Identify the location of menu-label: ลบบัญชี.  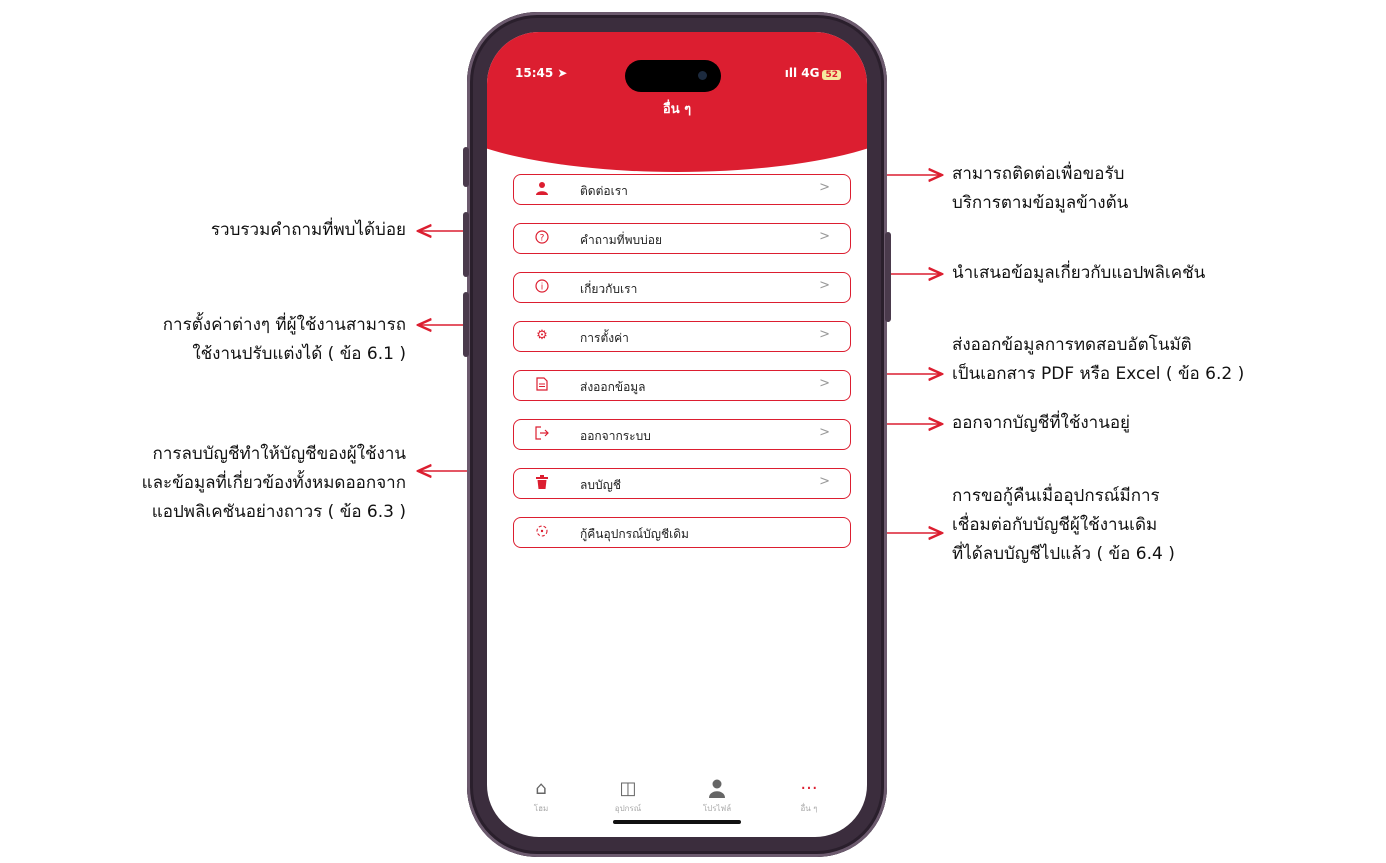
(600, 485).